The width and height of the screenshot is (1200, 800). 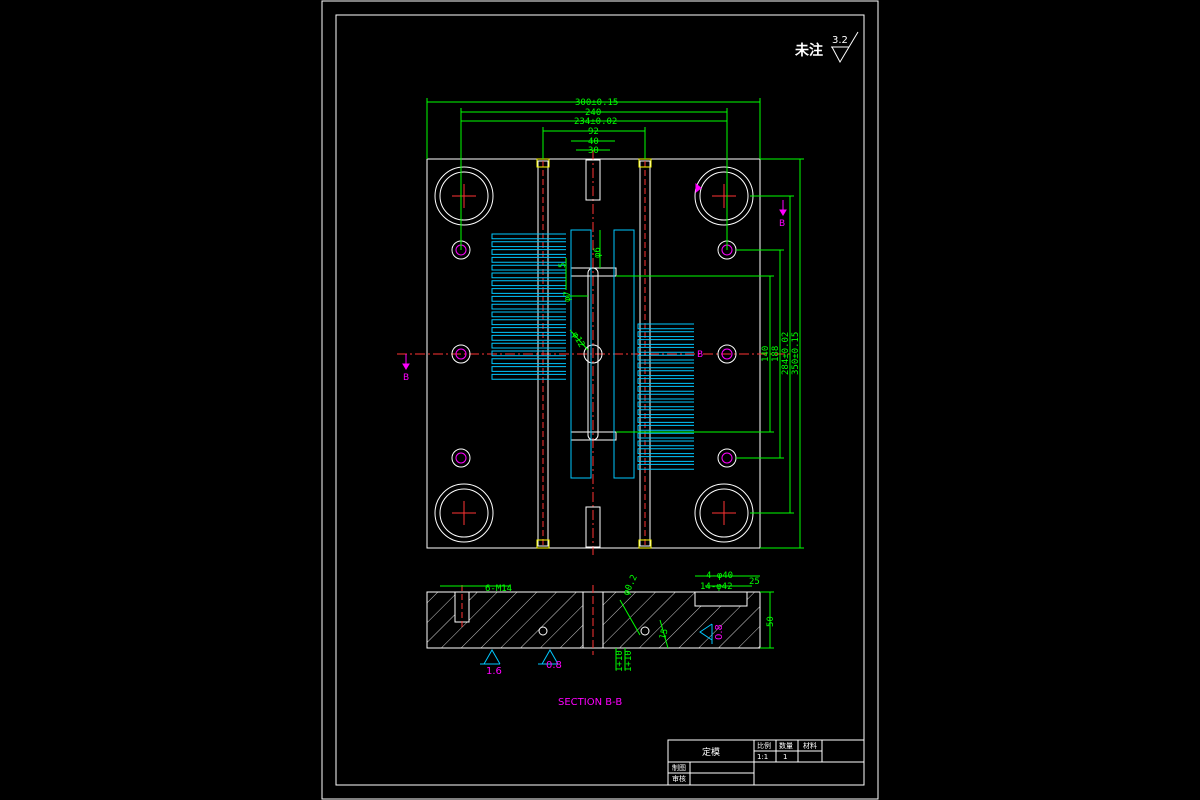 What do you see at coordinates (598, 252) in the screenshot?
I see `dim-phi6: φ6` at bounding box center [598, 252].